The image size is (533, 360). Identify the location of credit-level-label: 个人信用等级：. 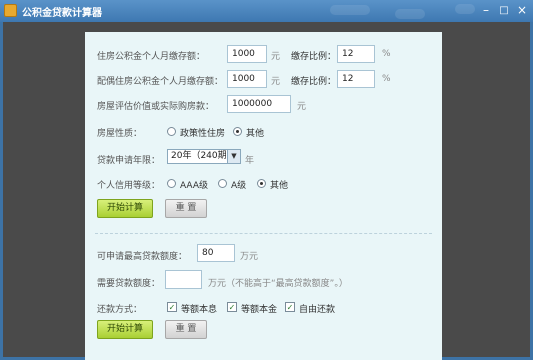
(129, 186).